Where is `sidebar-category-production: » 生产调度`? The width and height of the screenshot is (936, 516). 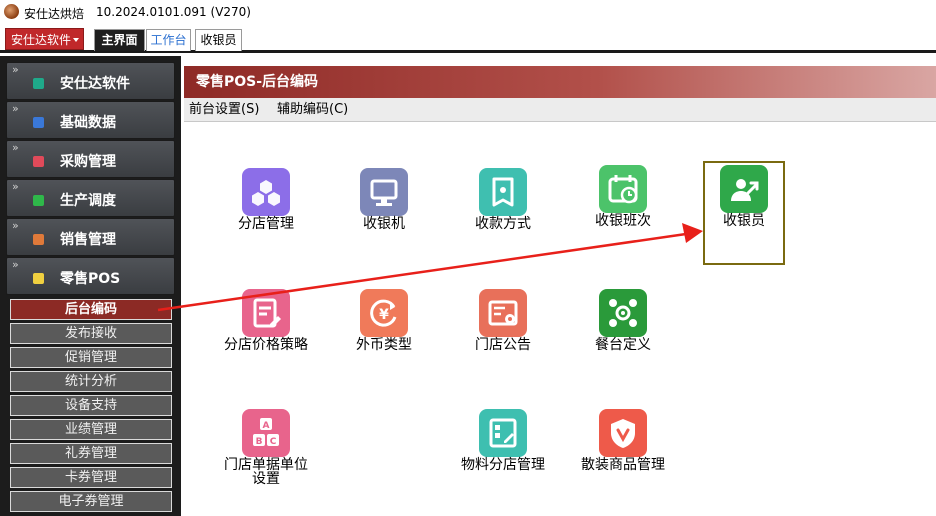 sidebar-category-production: » 生产调度 is located at coordinates (90, 198).